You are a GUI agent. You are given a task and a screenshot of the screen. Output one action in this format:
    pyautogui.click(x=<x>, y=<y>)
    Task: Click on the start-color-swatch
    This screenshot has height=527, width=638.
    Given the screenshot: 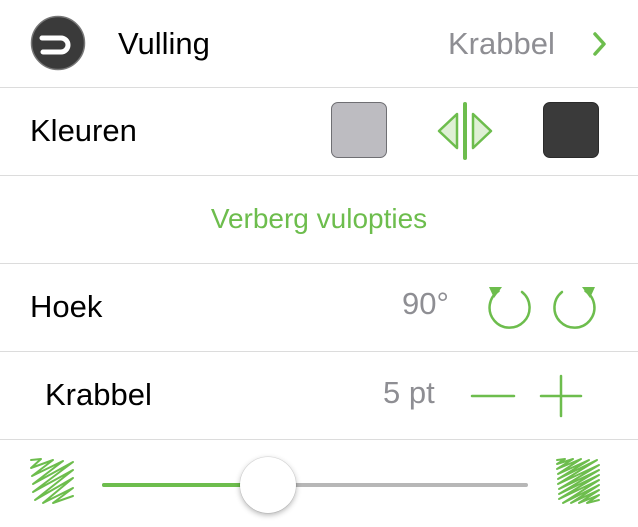 What is the action you would take?
    pyautogui.click(x=359, y=130)
    